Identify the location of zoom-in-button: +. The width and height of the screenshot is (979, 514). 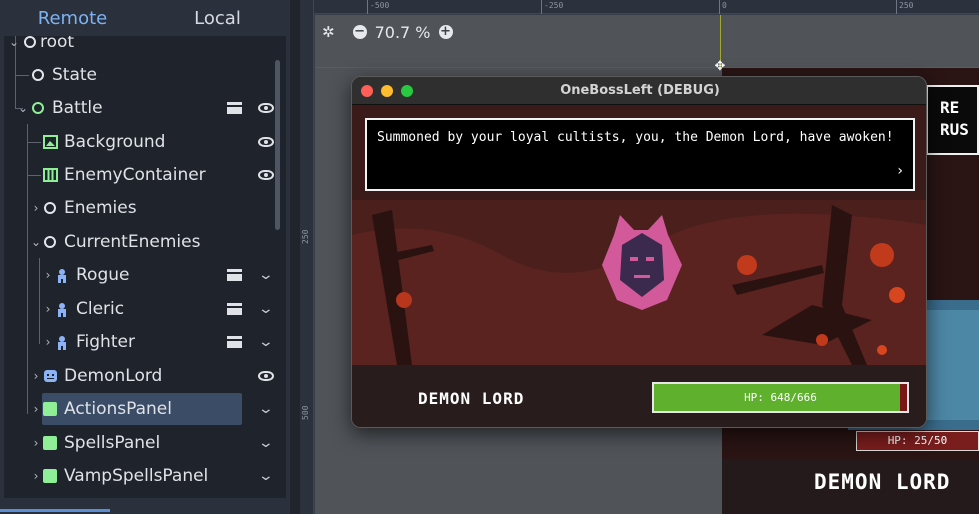
(445, 32).